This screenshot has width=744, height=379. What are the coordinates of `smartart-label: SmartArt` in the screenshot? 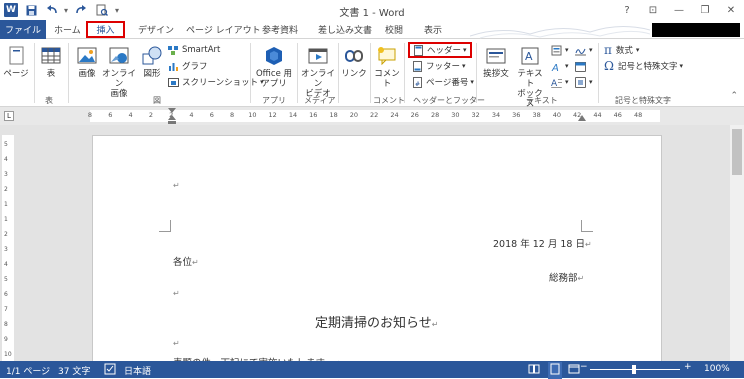 It's located at (201, 50).